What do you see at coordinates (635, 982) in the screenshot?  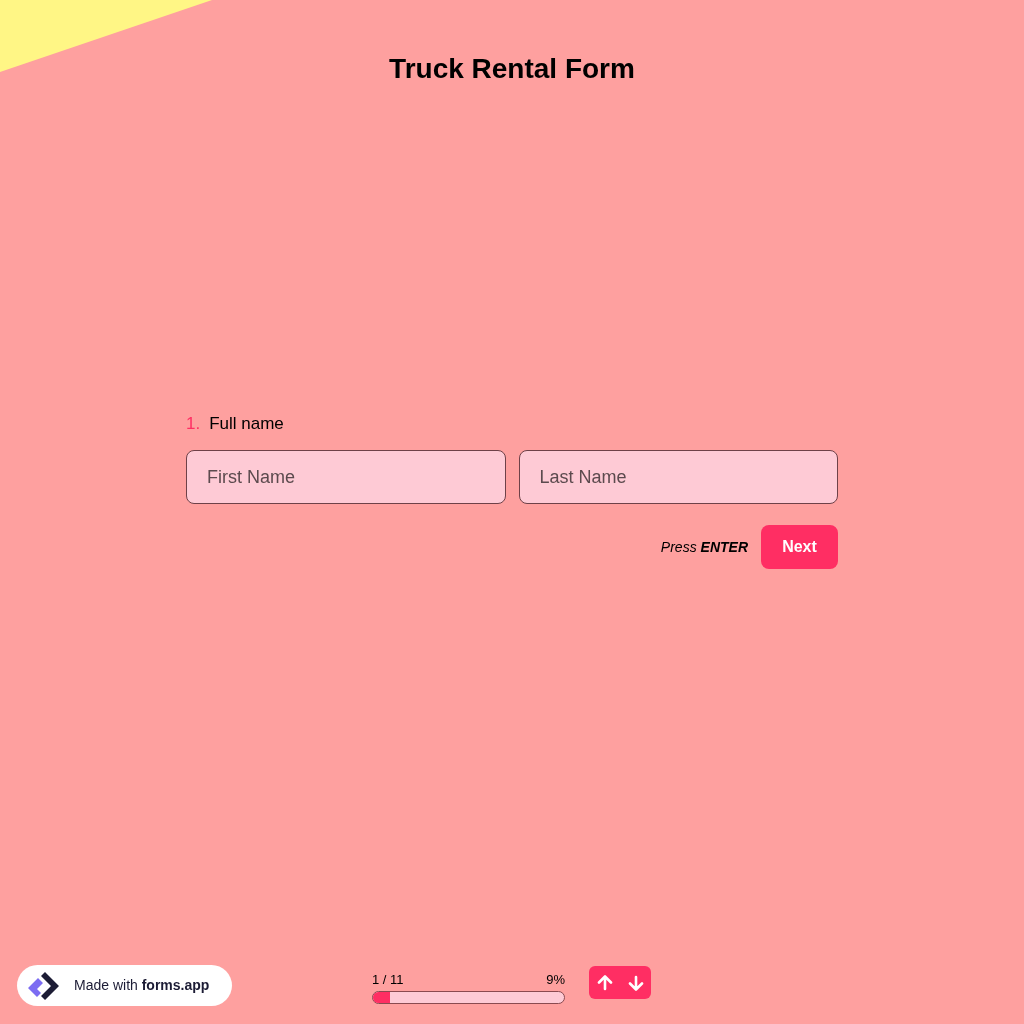 I see `arrow-down-icon` at bounding box center [635, 982].